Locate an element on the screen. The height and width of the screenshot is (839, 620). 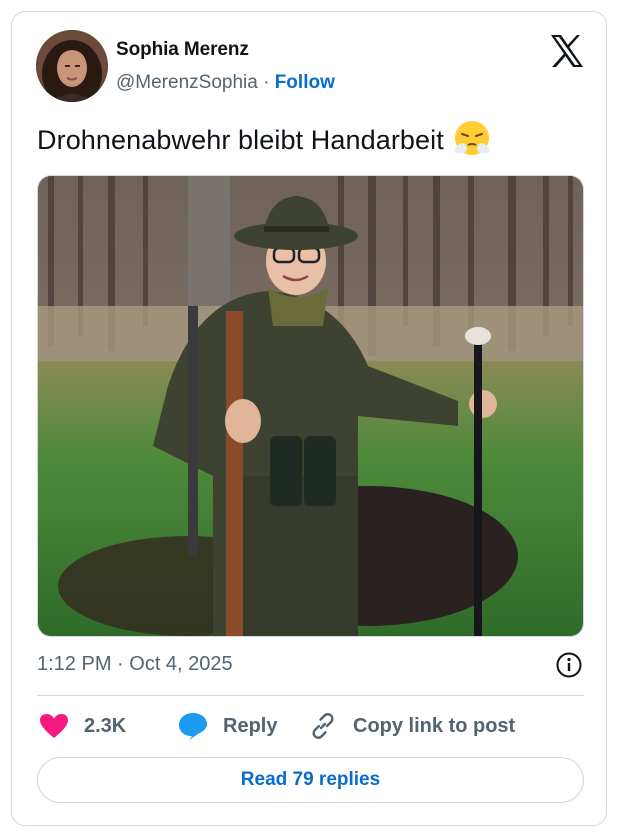
x-logo-icon is located at coordinates (567, 51).